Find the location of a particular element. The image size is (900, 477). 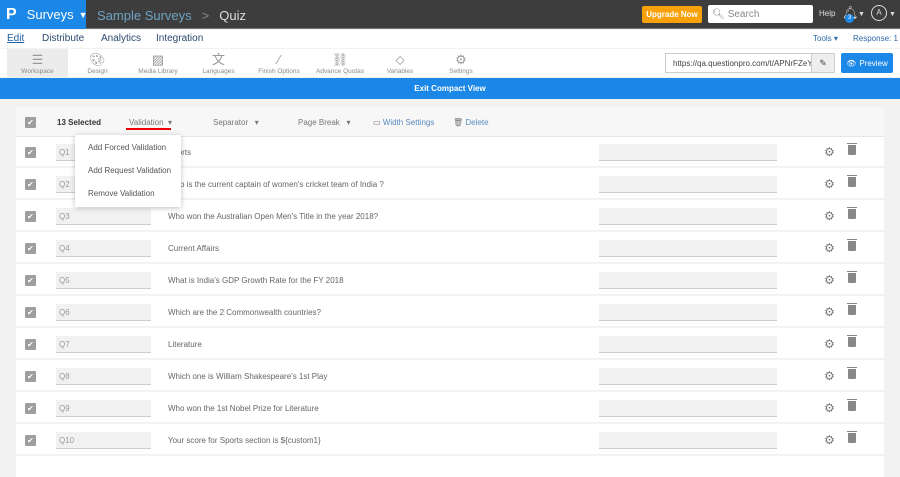

menu-remove-validation: Remove Validation is located at coordinates (121, 193).